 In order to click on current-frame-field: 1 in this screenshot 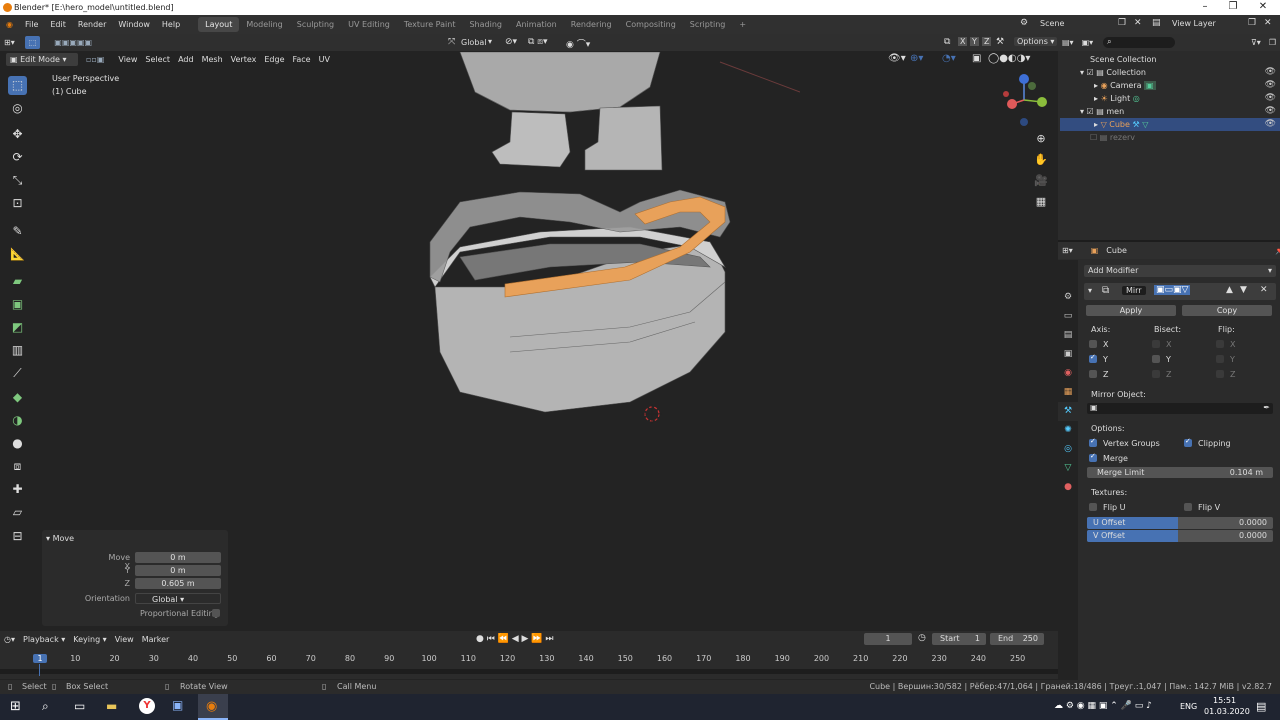, I will do `click(888, 639)`.